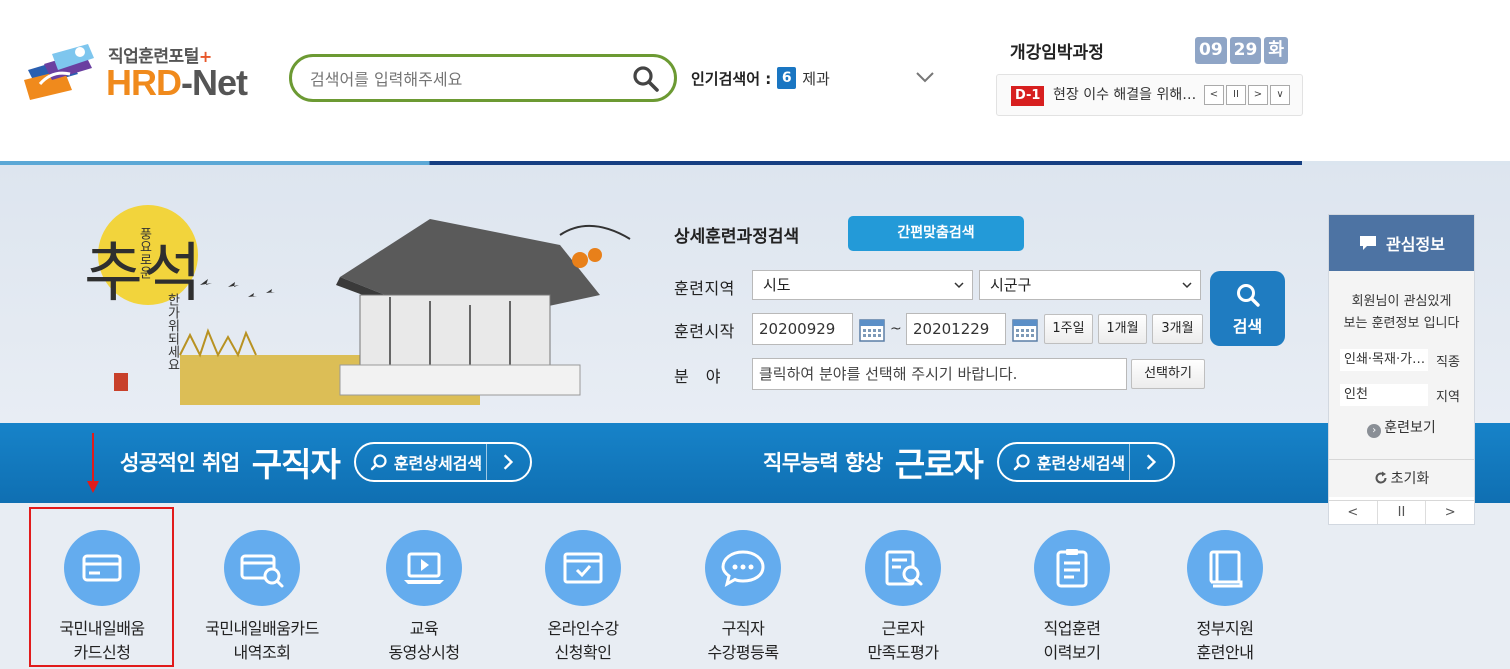  Describe the element at coordinates (438, 463) in the screenshot. I see `jobseeker-detail-search-label: 훈련상세검색` at that location.